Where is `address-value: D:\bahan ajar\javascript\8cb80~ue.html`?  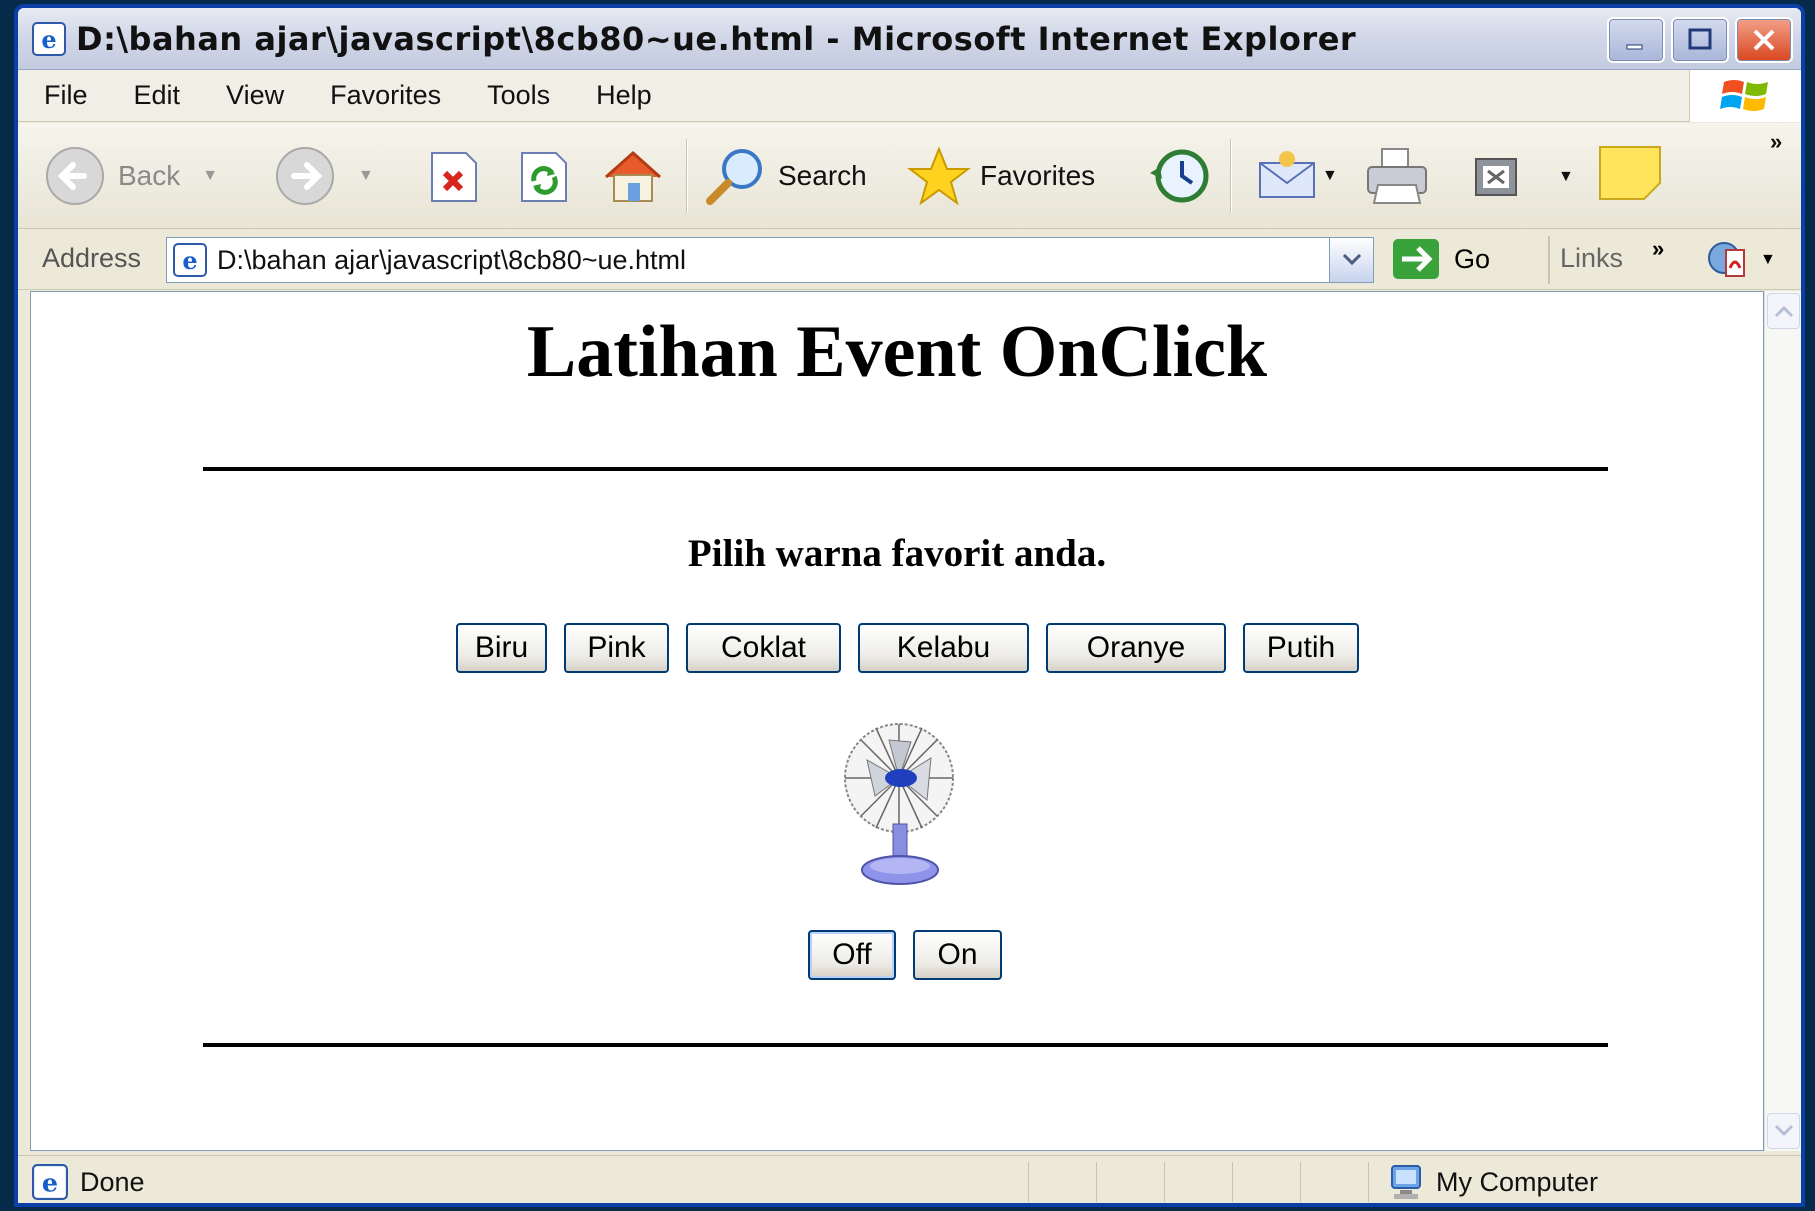
address-value: D:\bahan ajar\javascript\8cb80~ue.html is located at coordinates (452, 259).